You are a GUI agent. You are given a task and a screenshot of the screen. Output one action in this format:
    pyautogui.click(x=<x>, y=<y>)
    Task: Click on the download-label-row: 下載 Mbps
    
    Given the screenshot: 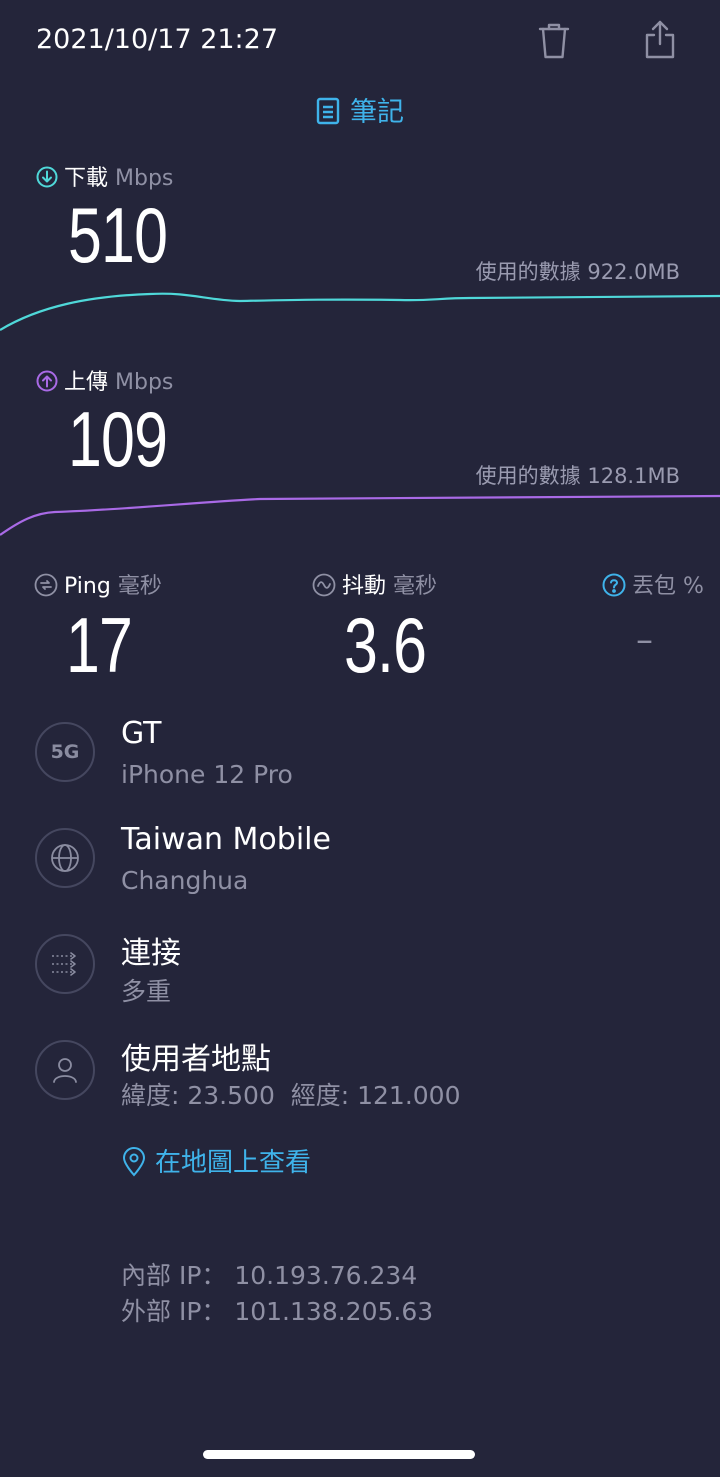 What is the action you would take?
    pyautogui.click(x=104, y=176)
    